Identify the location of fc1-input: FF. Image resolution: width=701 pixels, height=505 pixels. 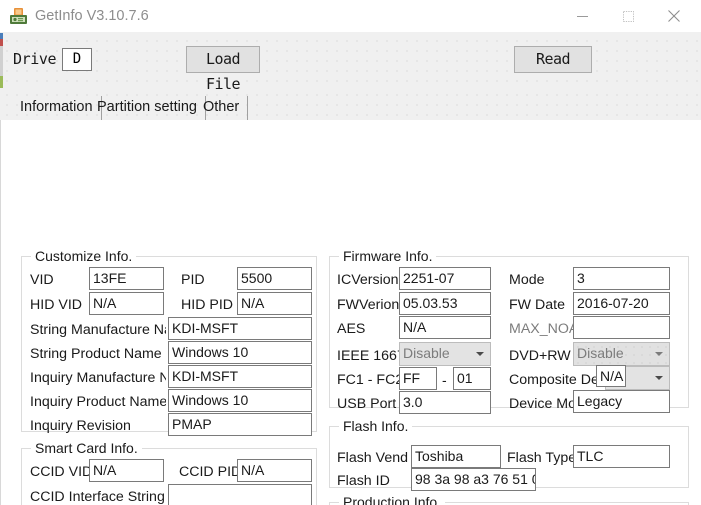
(418, 378).